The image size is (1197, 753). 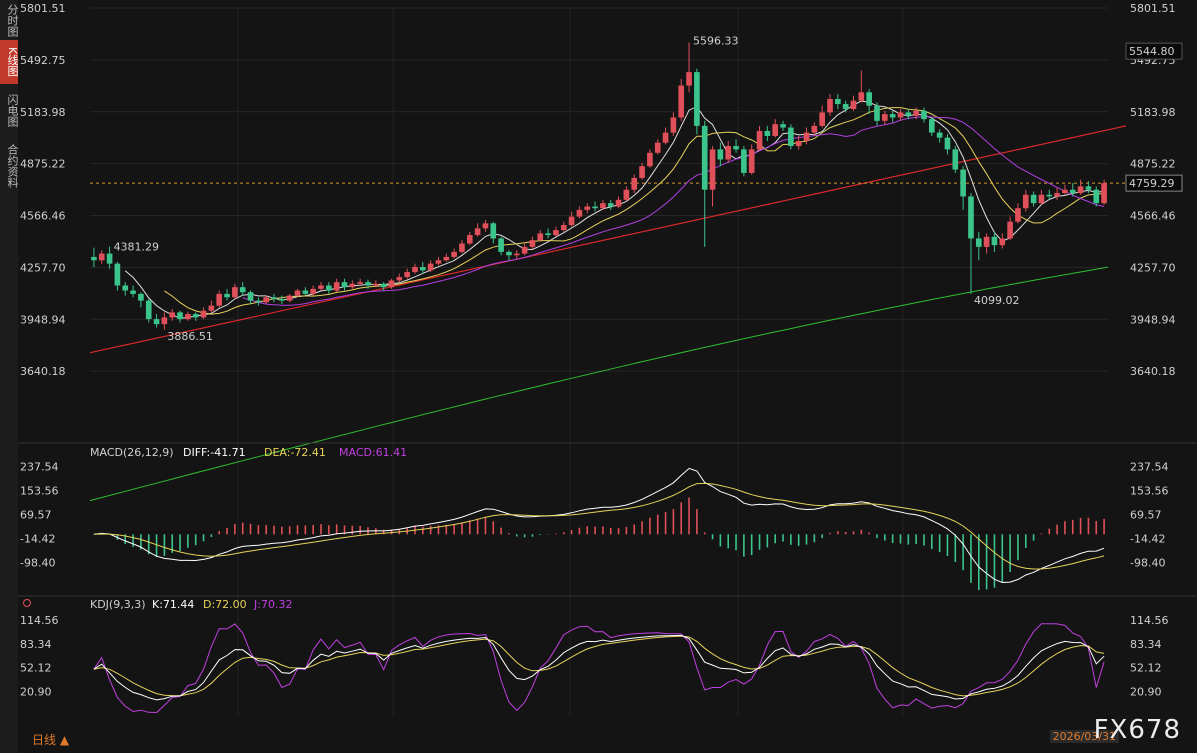 What do you see at coordinates (27, 603) in the screenshot?
I see `kdj-settings-icon` at bounding box center [27, 603].